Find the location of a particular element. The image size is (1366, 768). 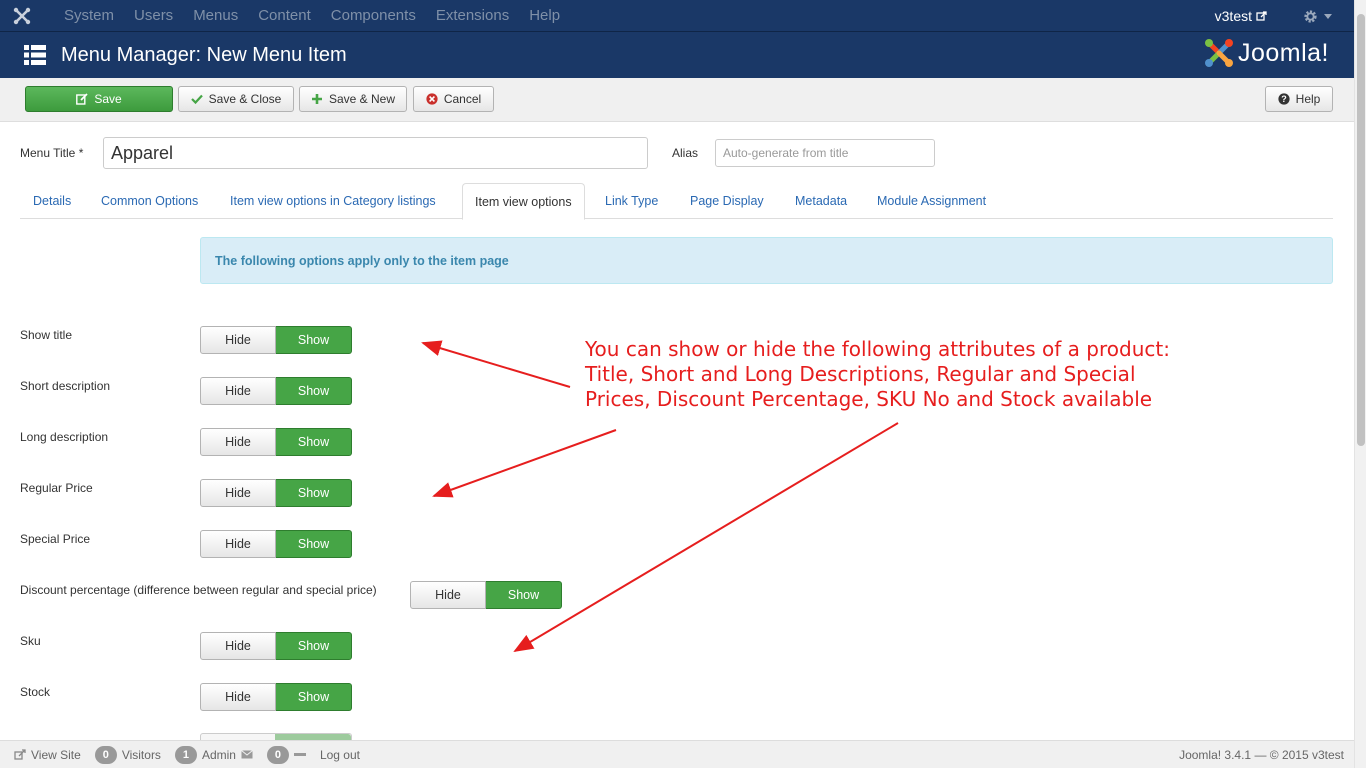

tab-page-display: Page Display is located at coordinates (727, 201).